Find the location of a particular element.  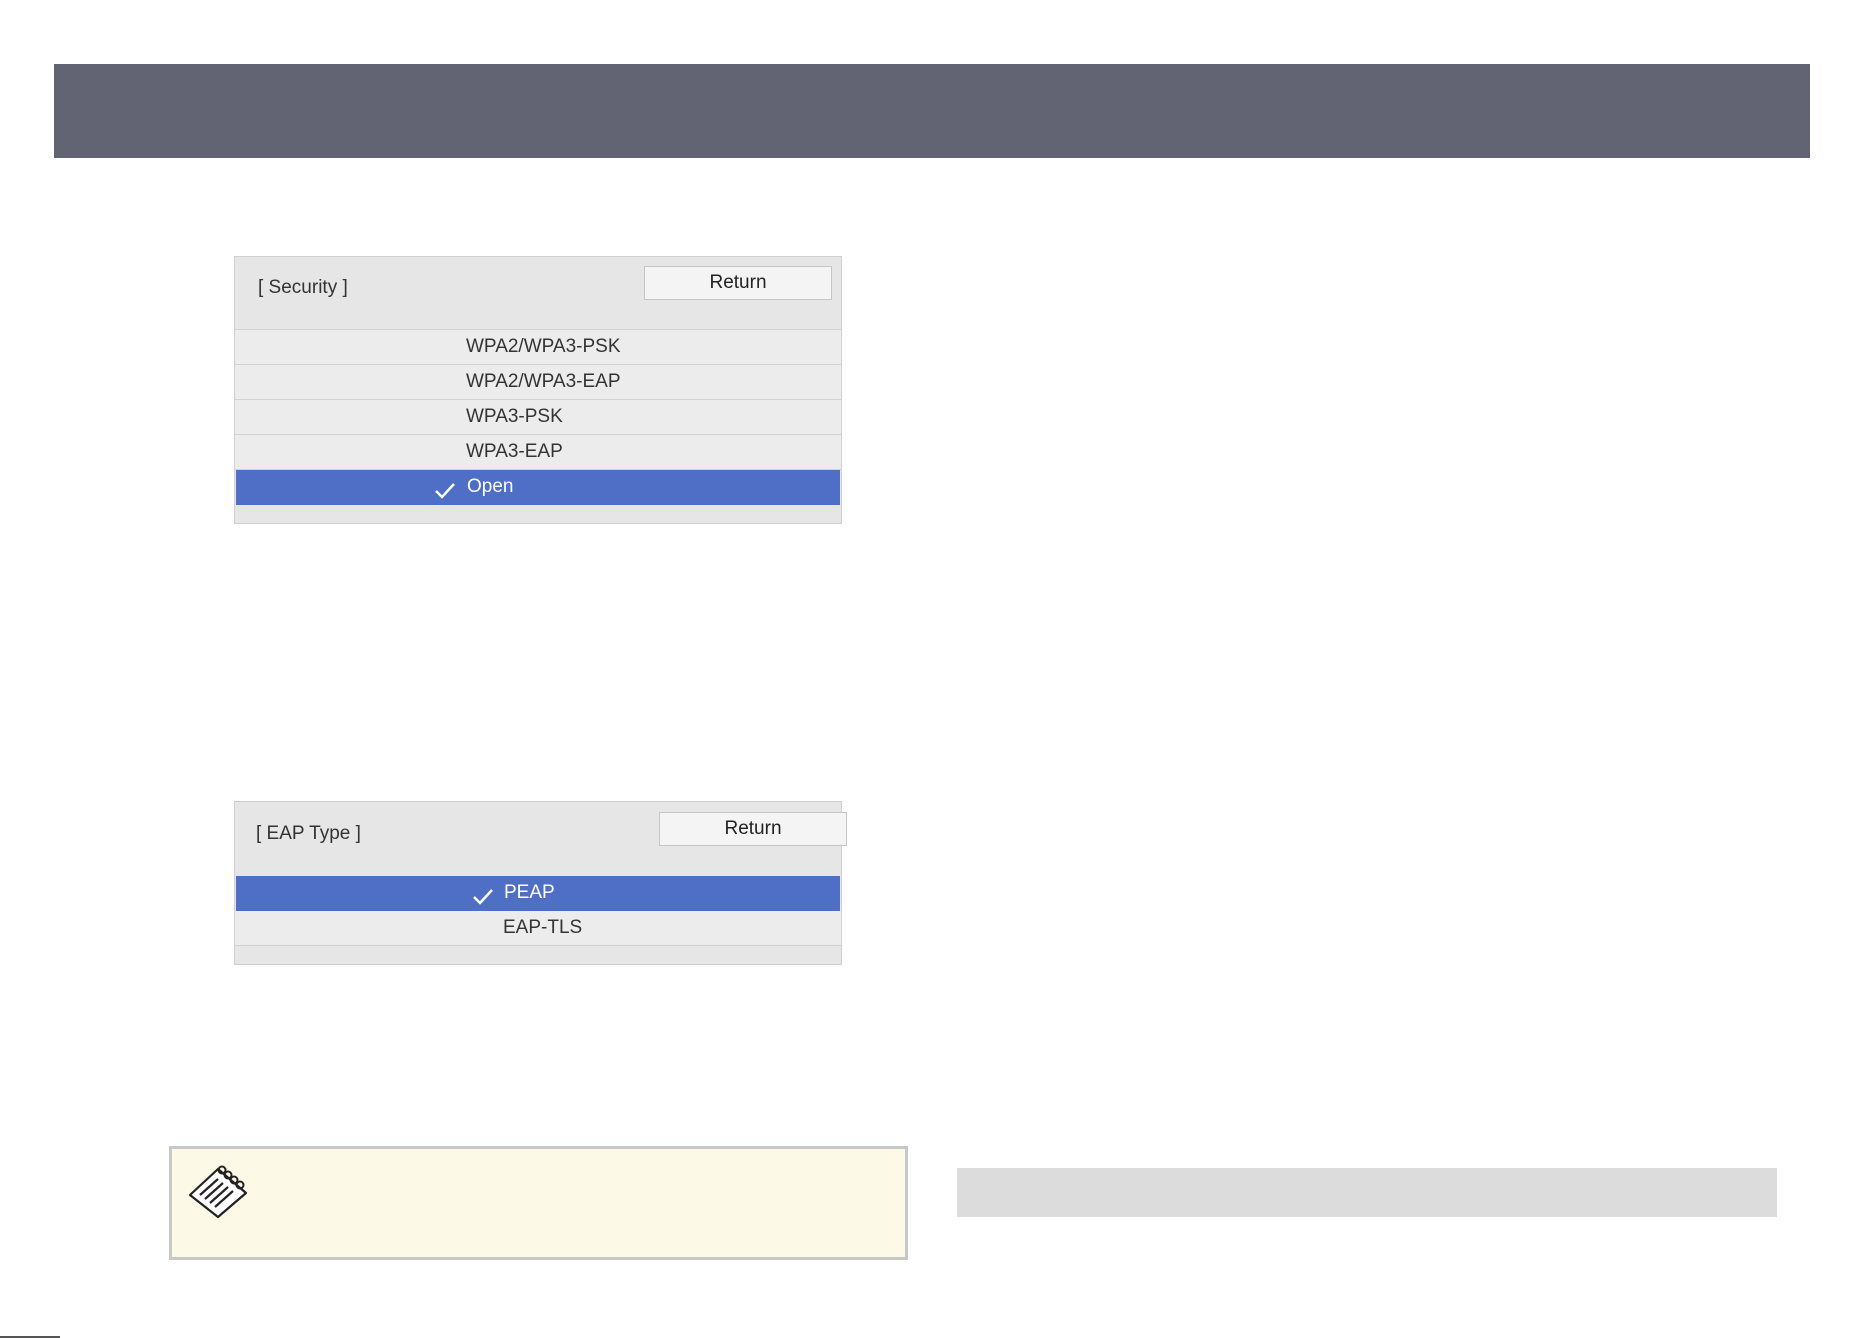

eap-return-button: Return is located at coordinates (753, 829).